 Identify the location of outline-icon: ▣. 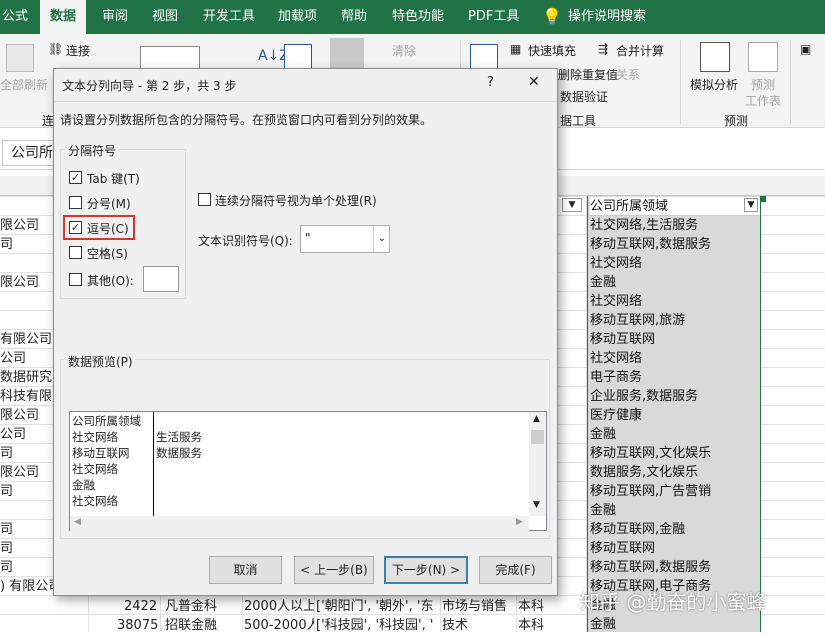
(805, 49).